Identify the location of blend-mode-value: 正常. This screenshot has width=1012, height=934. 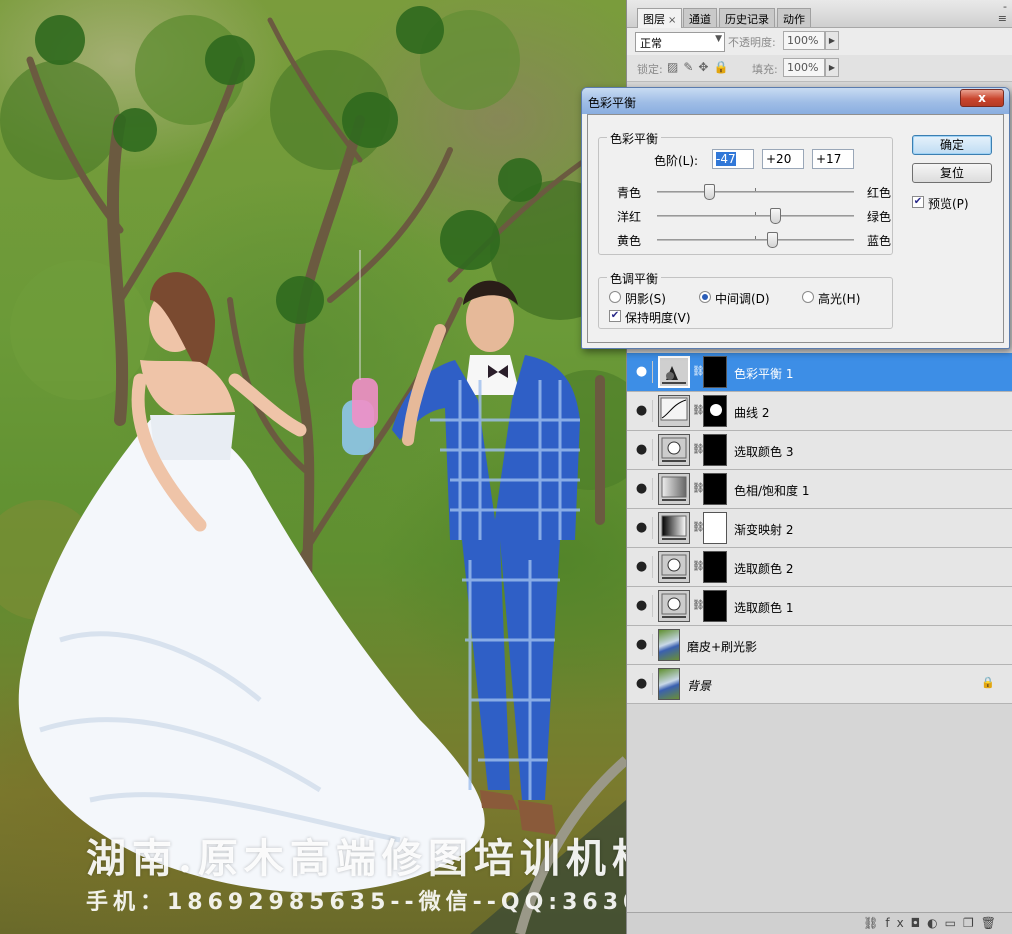
(651, 43).